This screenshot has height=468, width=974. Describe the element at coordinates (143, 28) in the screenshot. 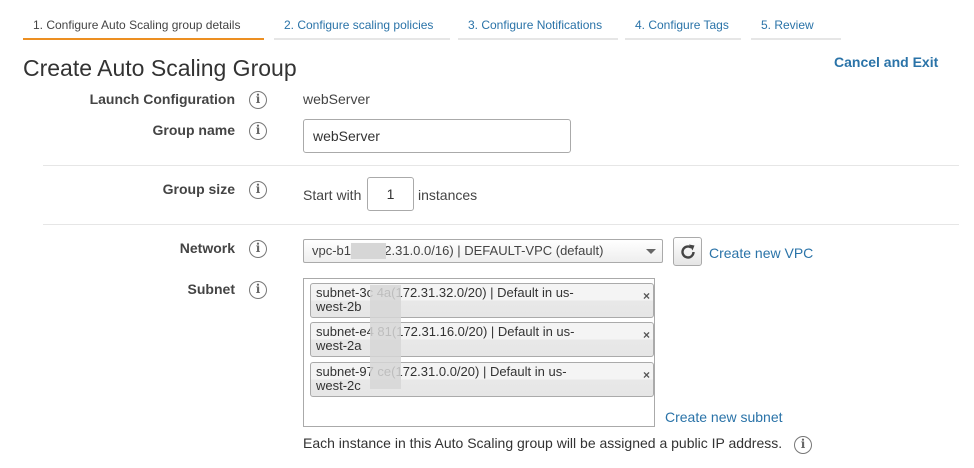

I see `tab-configure-group-details: 1. Configure Auto Scaling group details` at that location.